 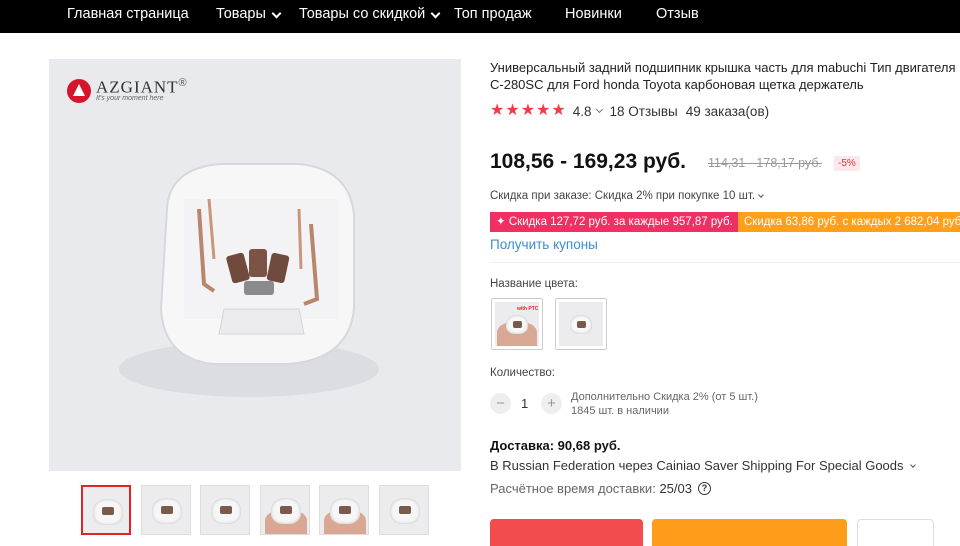 What do you see at coordinates (849, 222) in the screenshot?
I see `coupon-badge-2: Скидка 63,86 руб. с каждых 2 682,04 руб.` at bounding box center [849, 222].